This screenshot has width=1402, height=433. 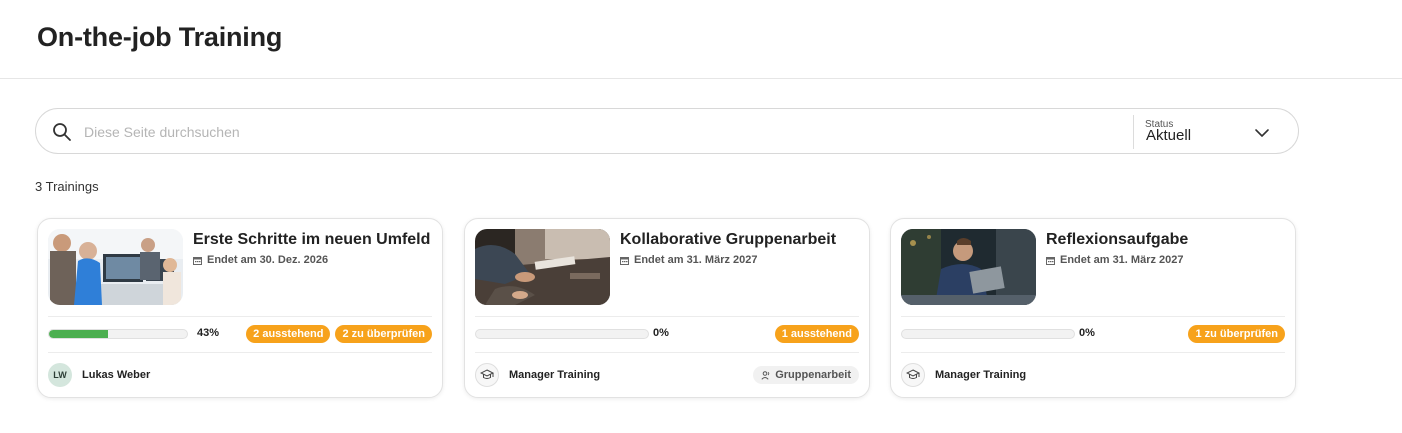 I want to click on search-input, so click(x=604, y=132).